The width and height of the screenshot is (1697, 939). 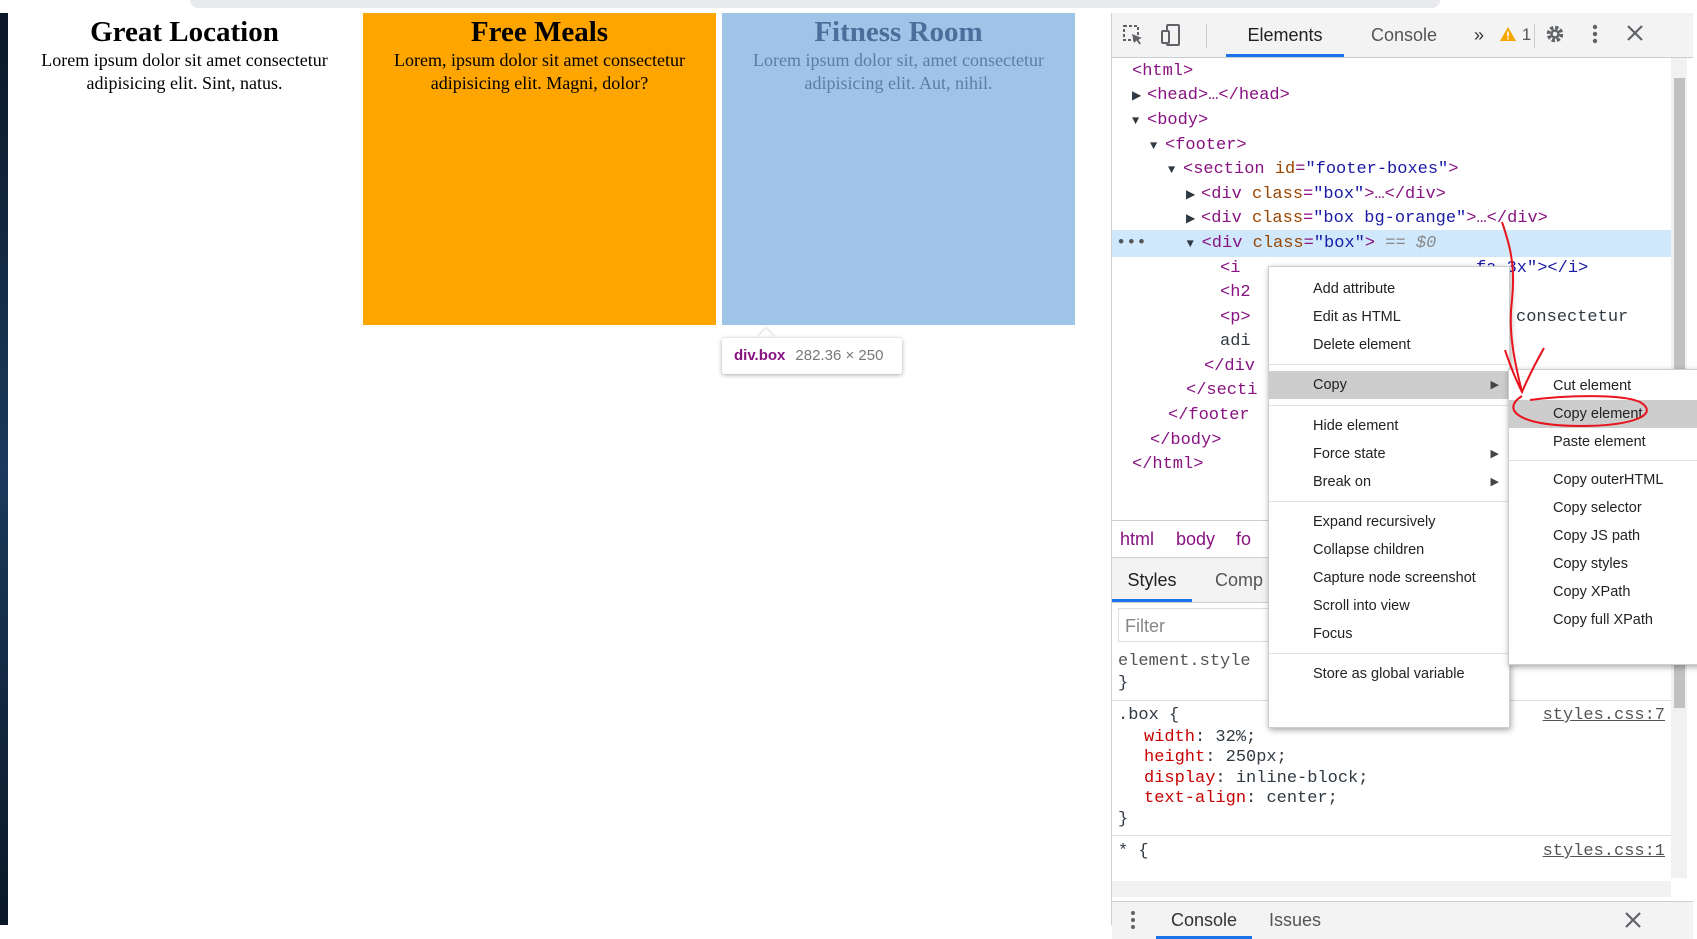 What do you see at coordinates (1515, 35) in the screenshot?
I see `warnings-badge: 1` at bounding box center [1515, 35].